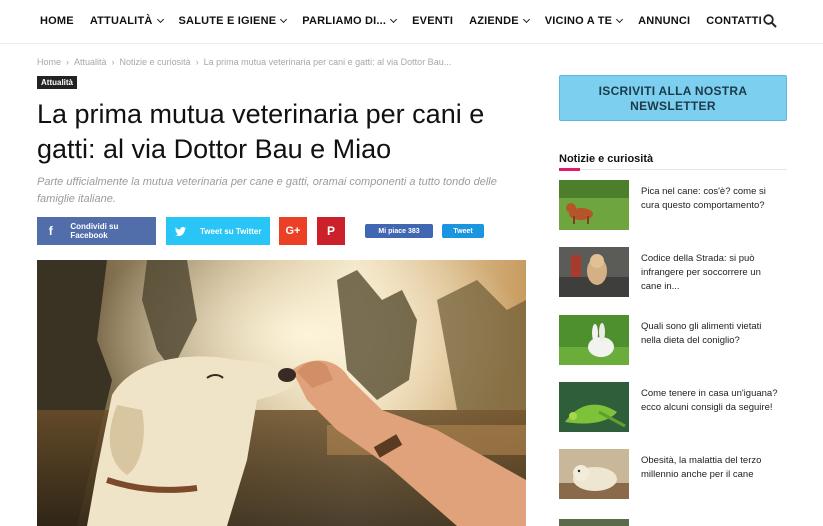 The width and height of the screenshot is (823, 526). Describe the element at coordinates (494, 21) in the screenshot. I see `nav-item-label: AZIENDE` at that location.